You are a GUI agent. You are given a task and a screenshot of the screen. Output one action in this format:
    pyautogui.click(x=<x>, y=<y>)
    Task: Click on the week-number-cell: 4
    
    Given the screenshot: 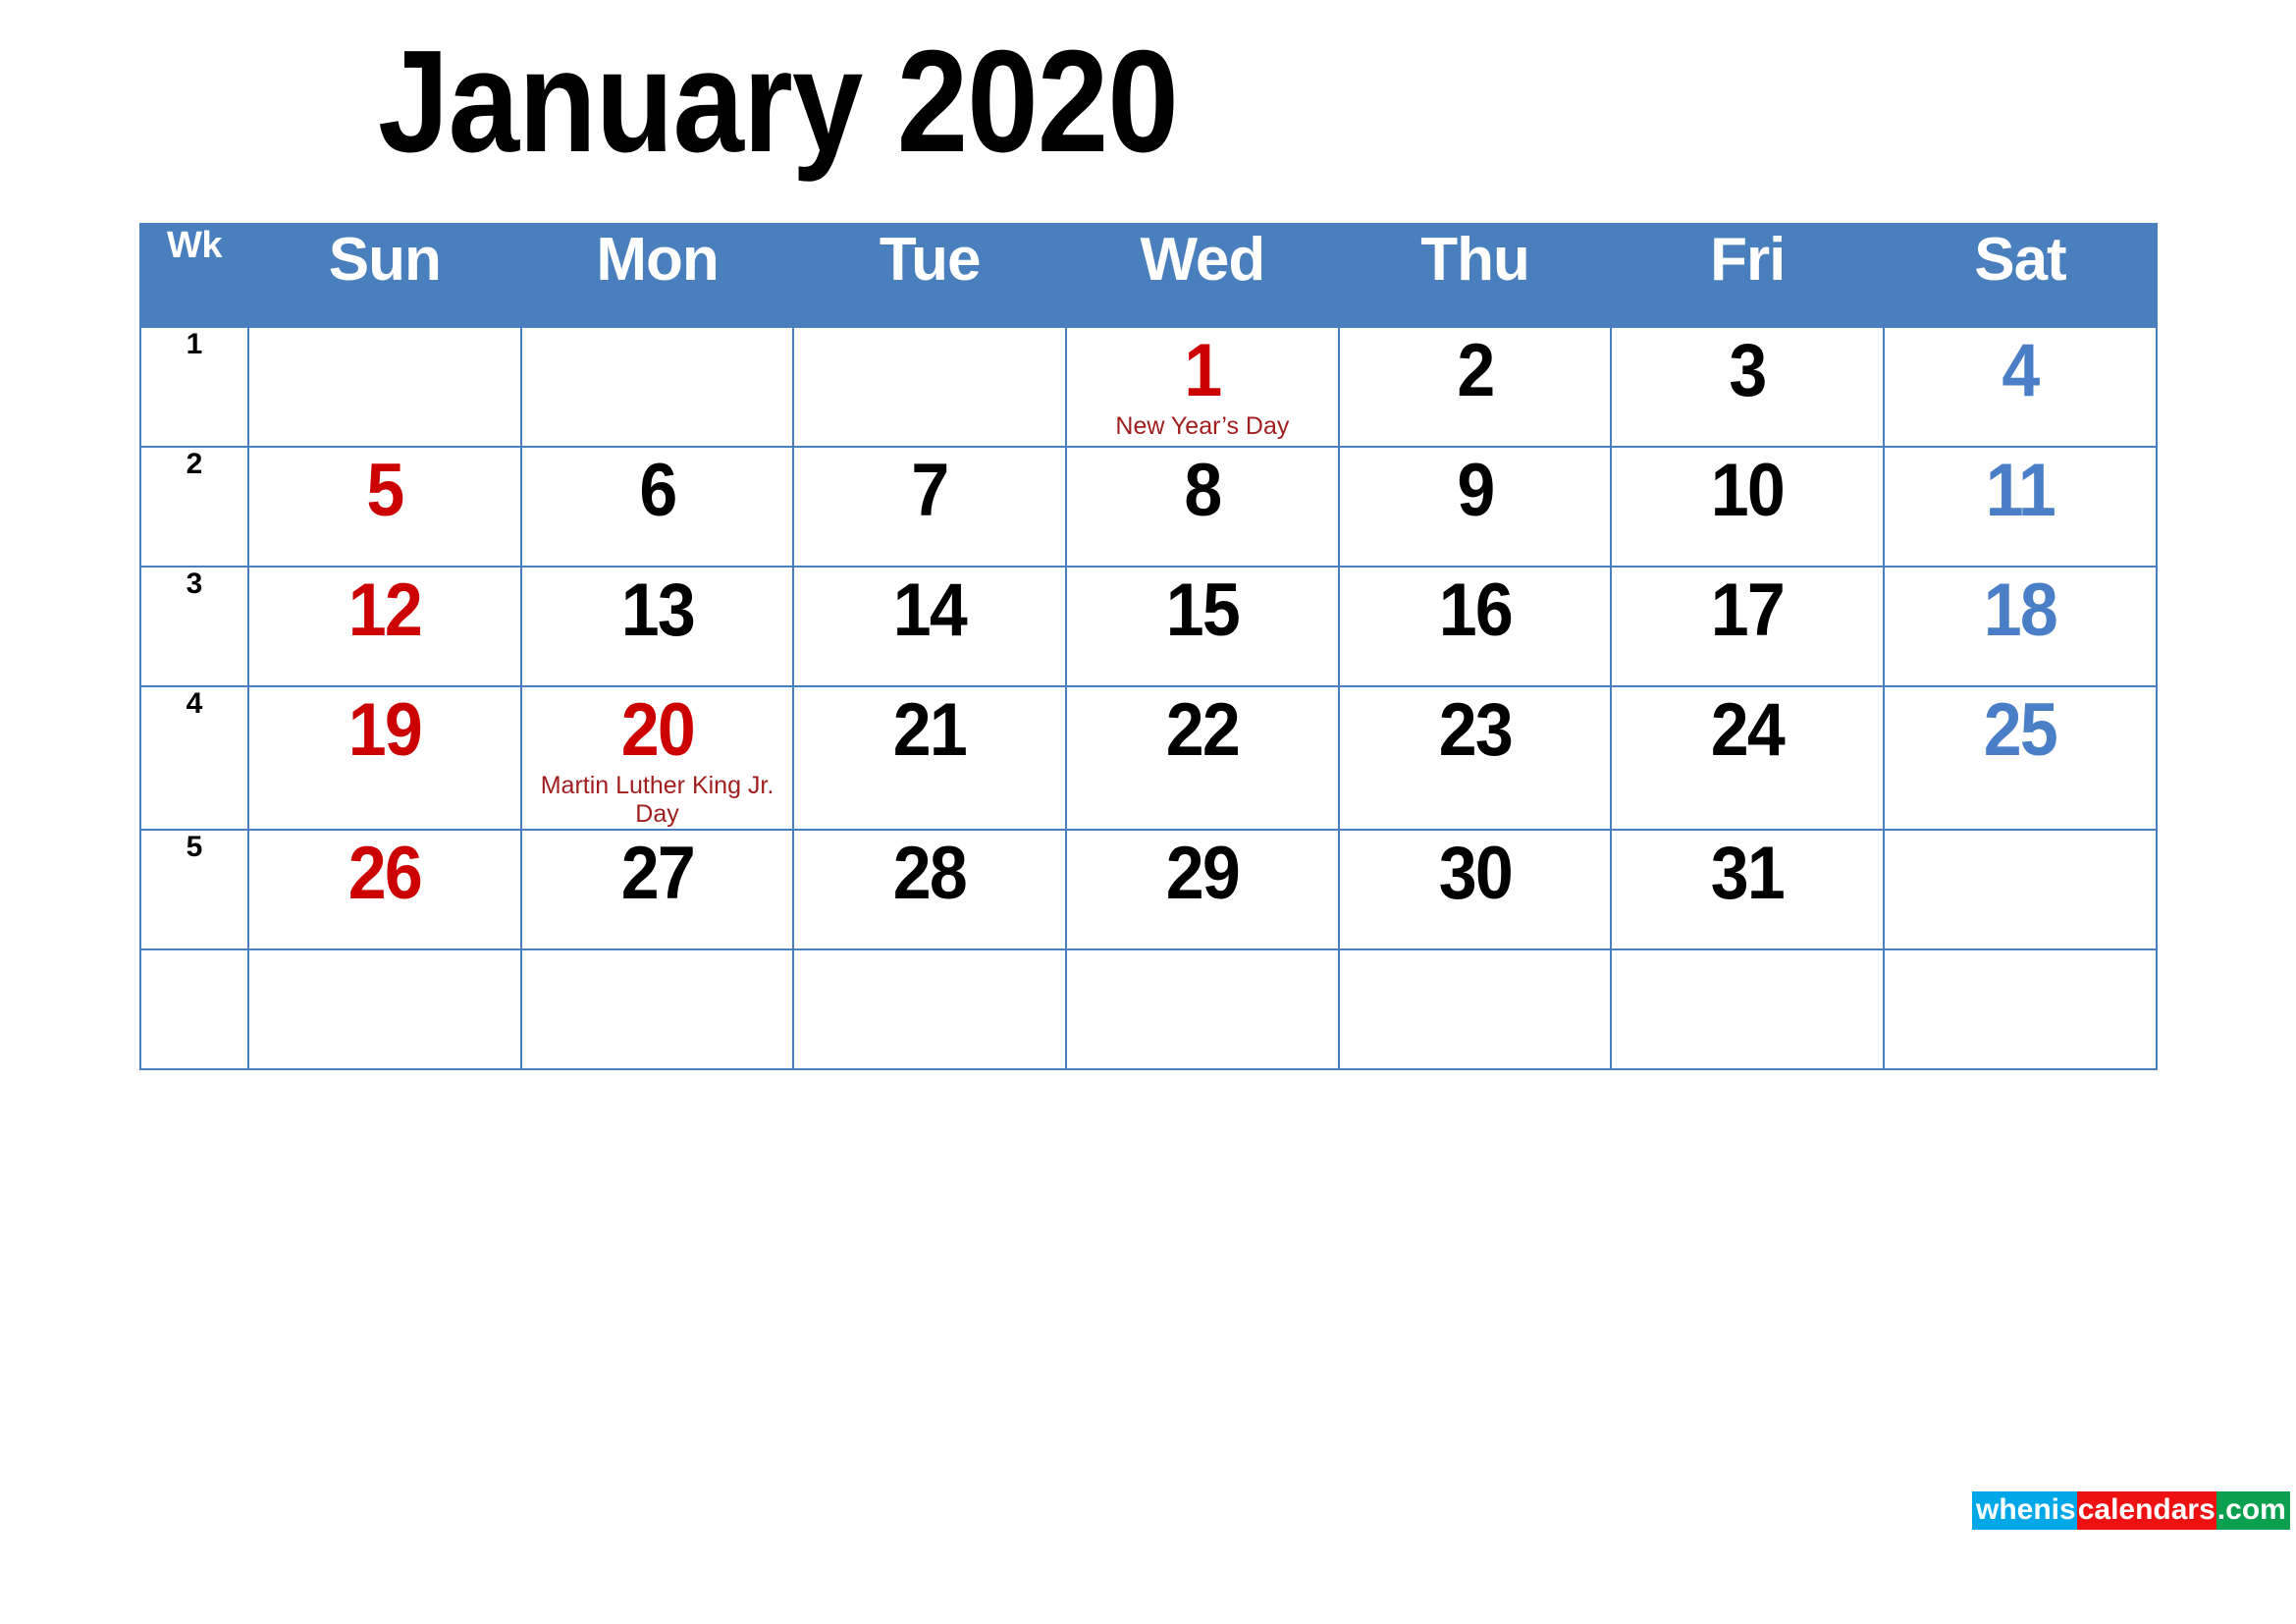 What is the action you would take?
    pyautogui.click(x=194, y=758)
    